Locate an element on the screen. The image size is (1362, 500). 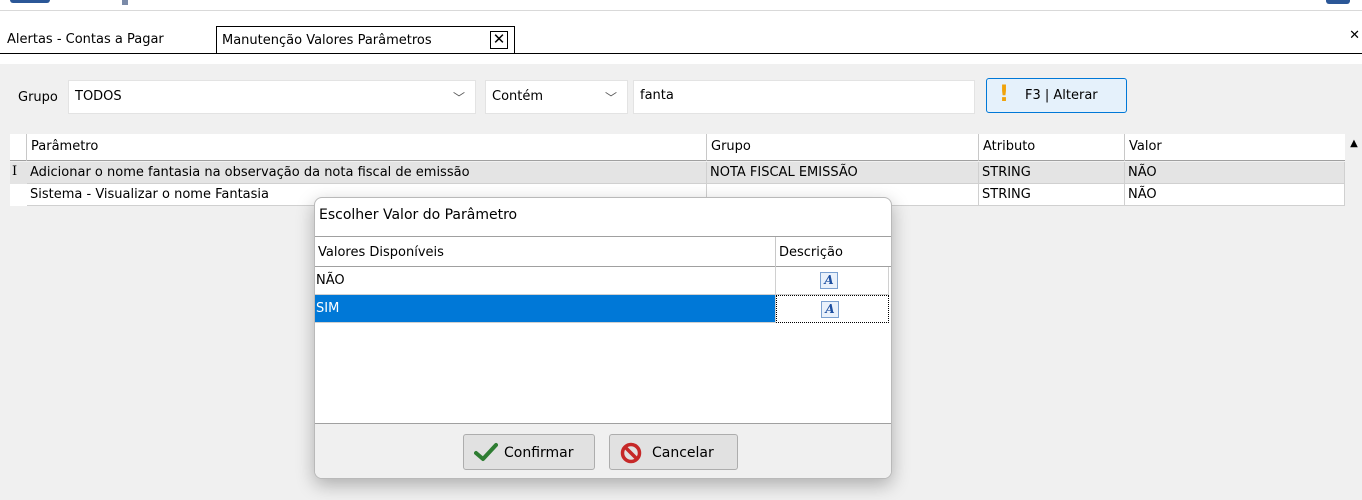
list-item: NÃO A is located at coordinates (603, 281).